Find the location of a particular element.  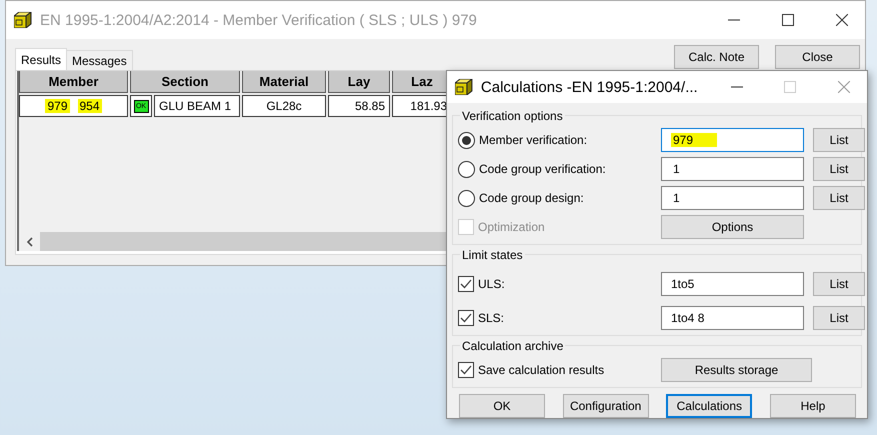

checkbox-label: Optimization is located at coordinates (511, 227).